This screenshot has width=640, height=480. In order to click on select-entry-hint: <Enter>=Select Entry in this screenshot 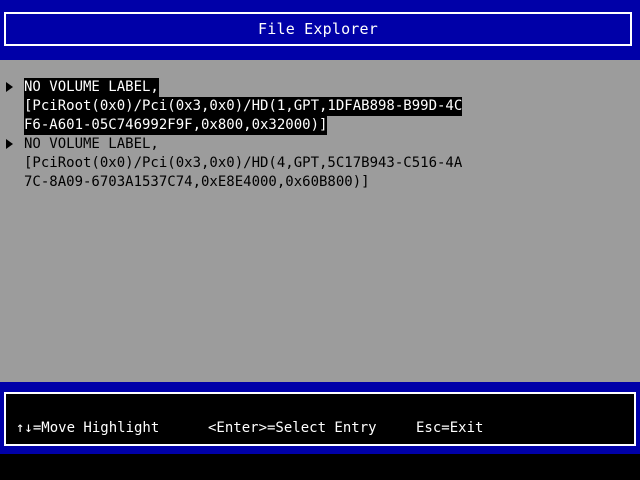, I will do `click(292, 428)`.